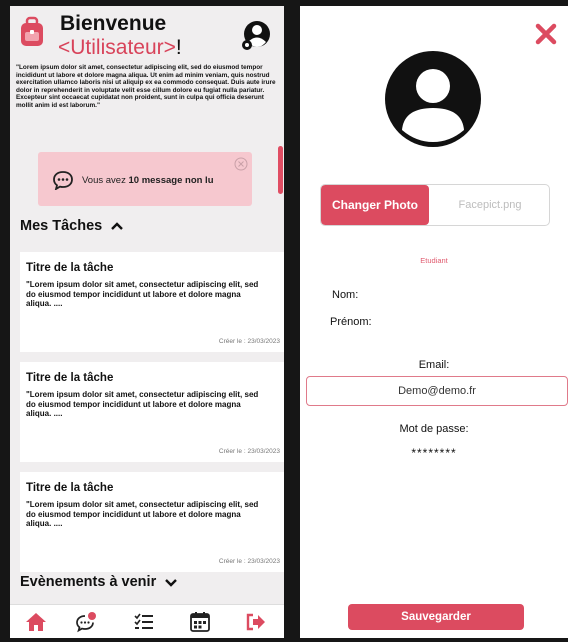 Image resolution: width=568 pixels, height=642 pixels. Describe the element at coordinates (256, 36) in the screenshot. I see `profile-settings-icon` at that location.